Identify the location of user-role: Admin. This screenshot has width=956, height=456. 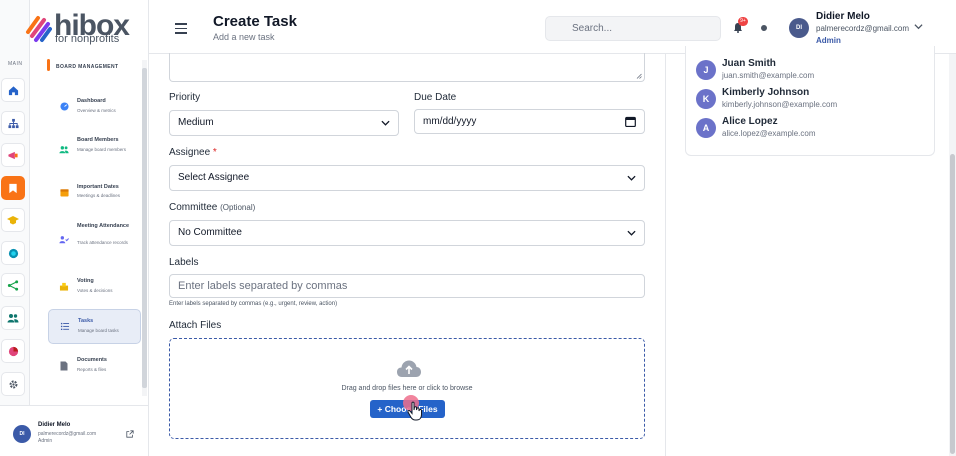
(45, 441).